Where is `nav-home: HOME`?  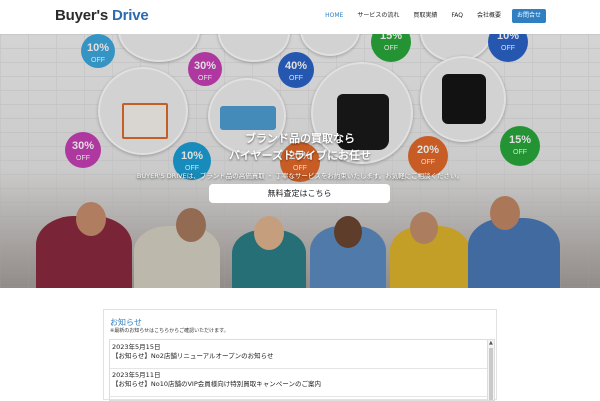
nav-home: HOME is located at coordinates (334, 16).